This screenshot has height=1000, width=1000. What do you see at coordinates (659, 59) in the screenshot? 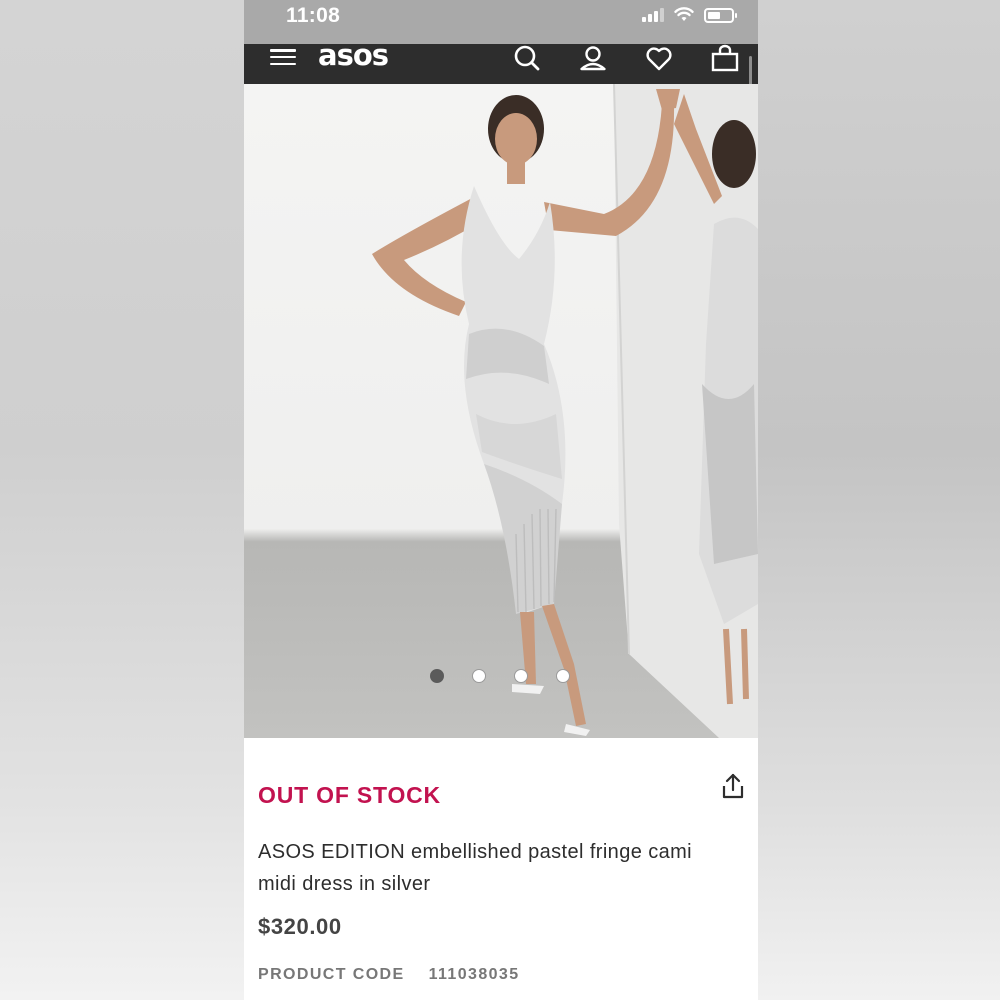
I see `heart-icon` at bounding box center [659, 59].